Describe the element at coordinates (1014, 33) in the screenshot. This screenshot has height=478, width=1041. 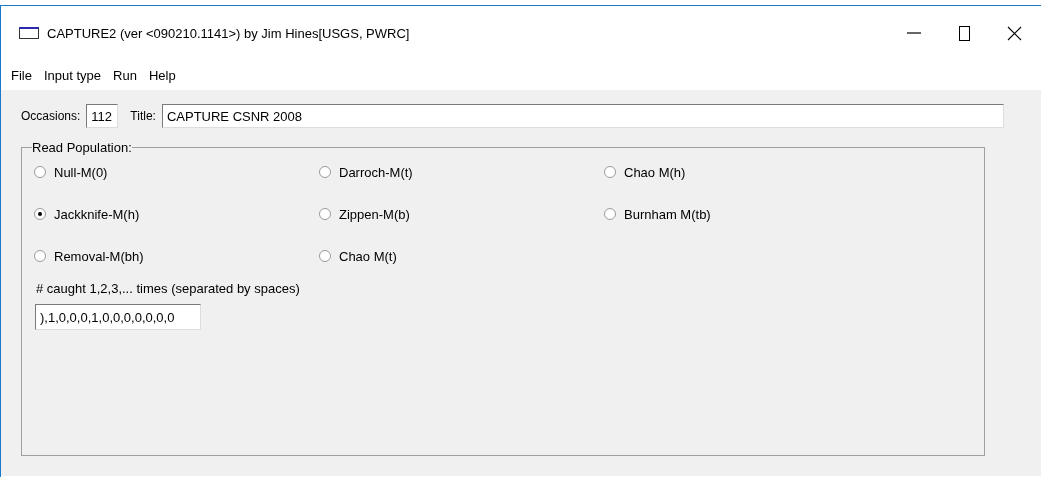
I see `close-icon` at that location.